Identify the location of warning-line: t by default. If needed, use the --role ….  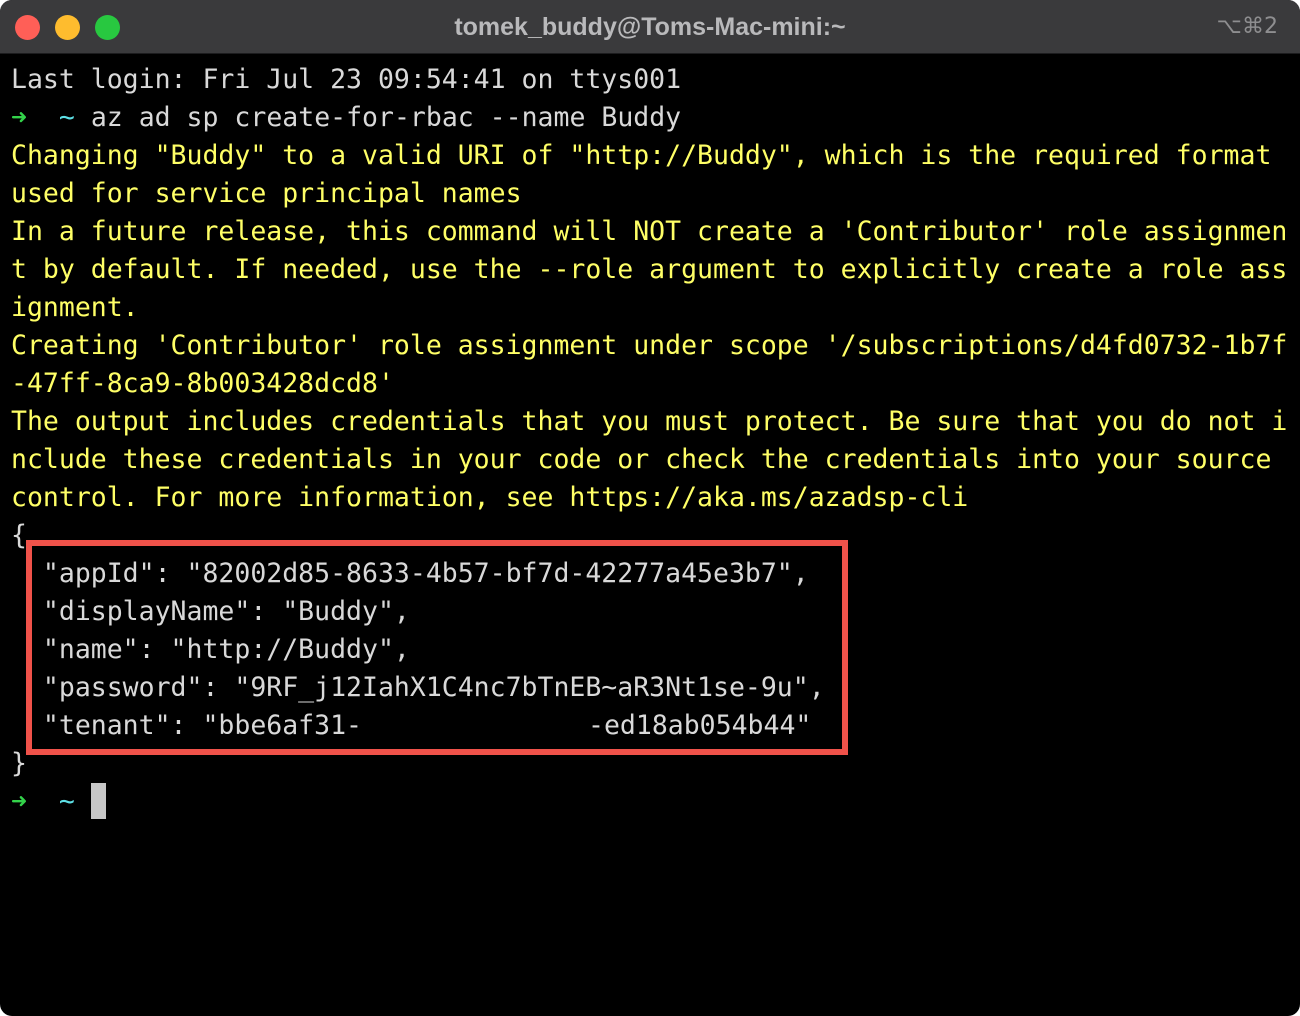
(649, 269).